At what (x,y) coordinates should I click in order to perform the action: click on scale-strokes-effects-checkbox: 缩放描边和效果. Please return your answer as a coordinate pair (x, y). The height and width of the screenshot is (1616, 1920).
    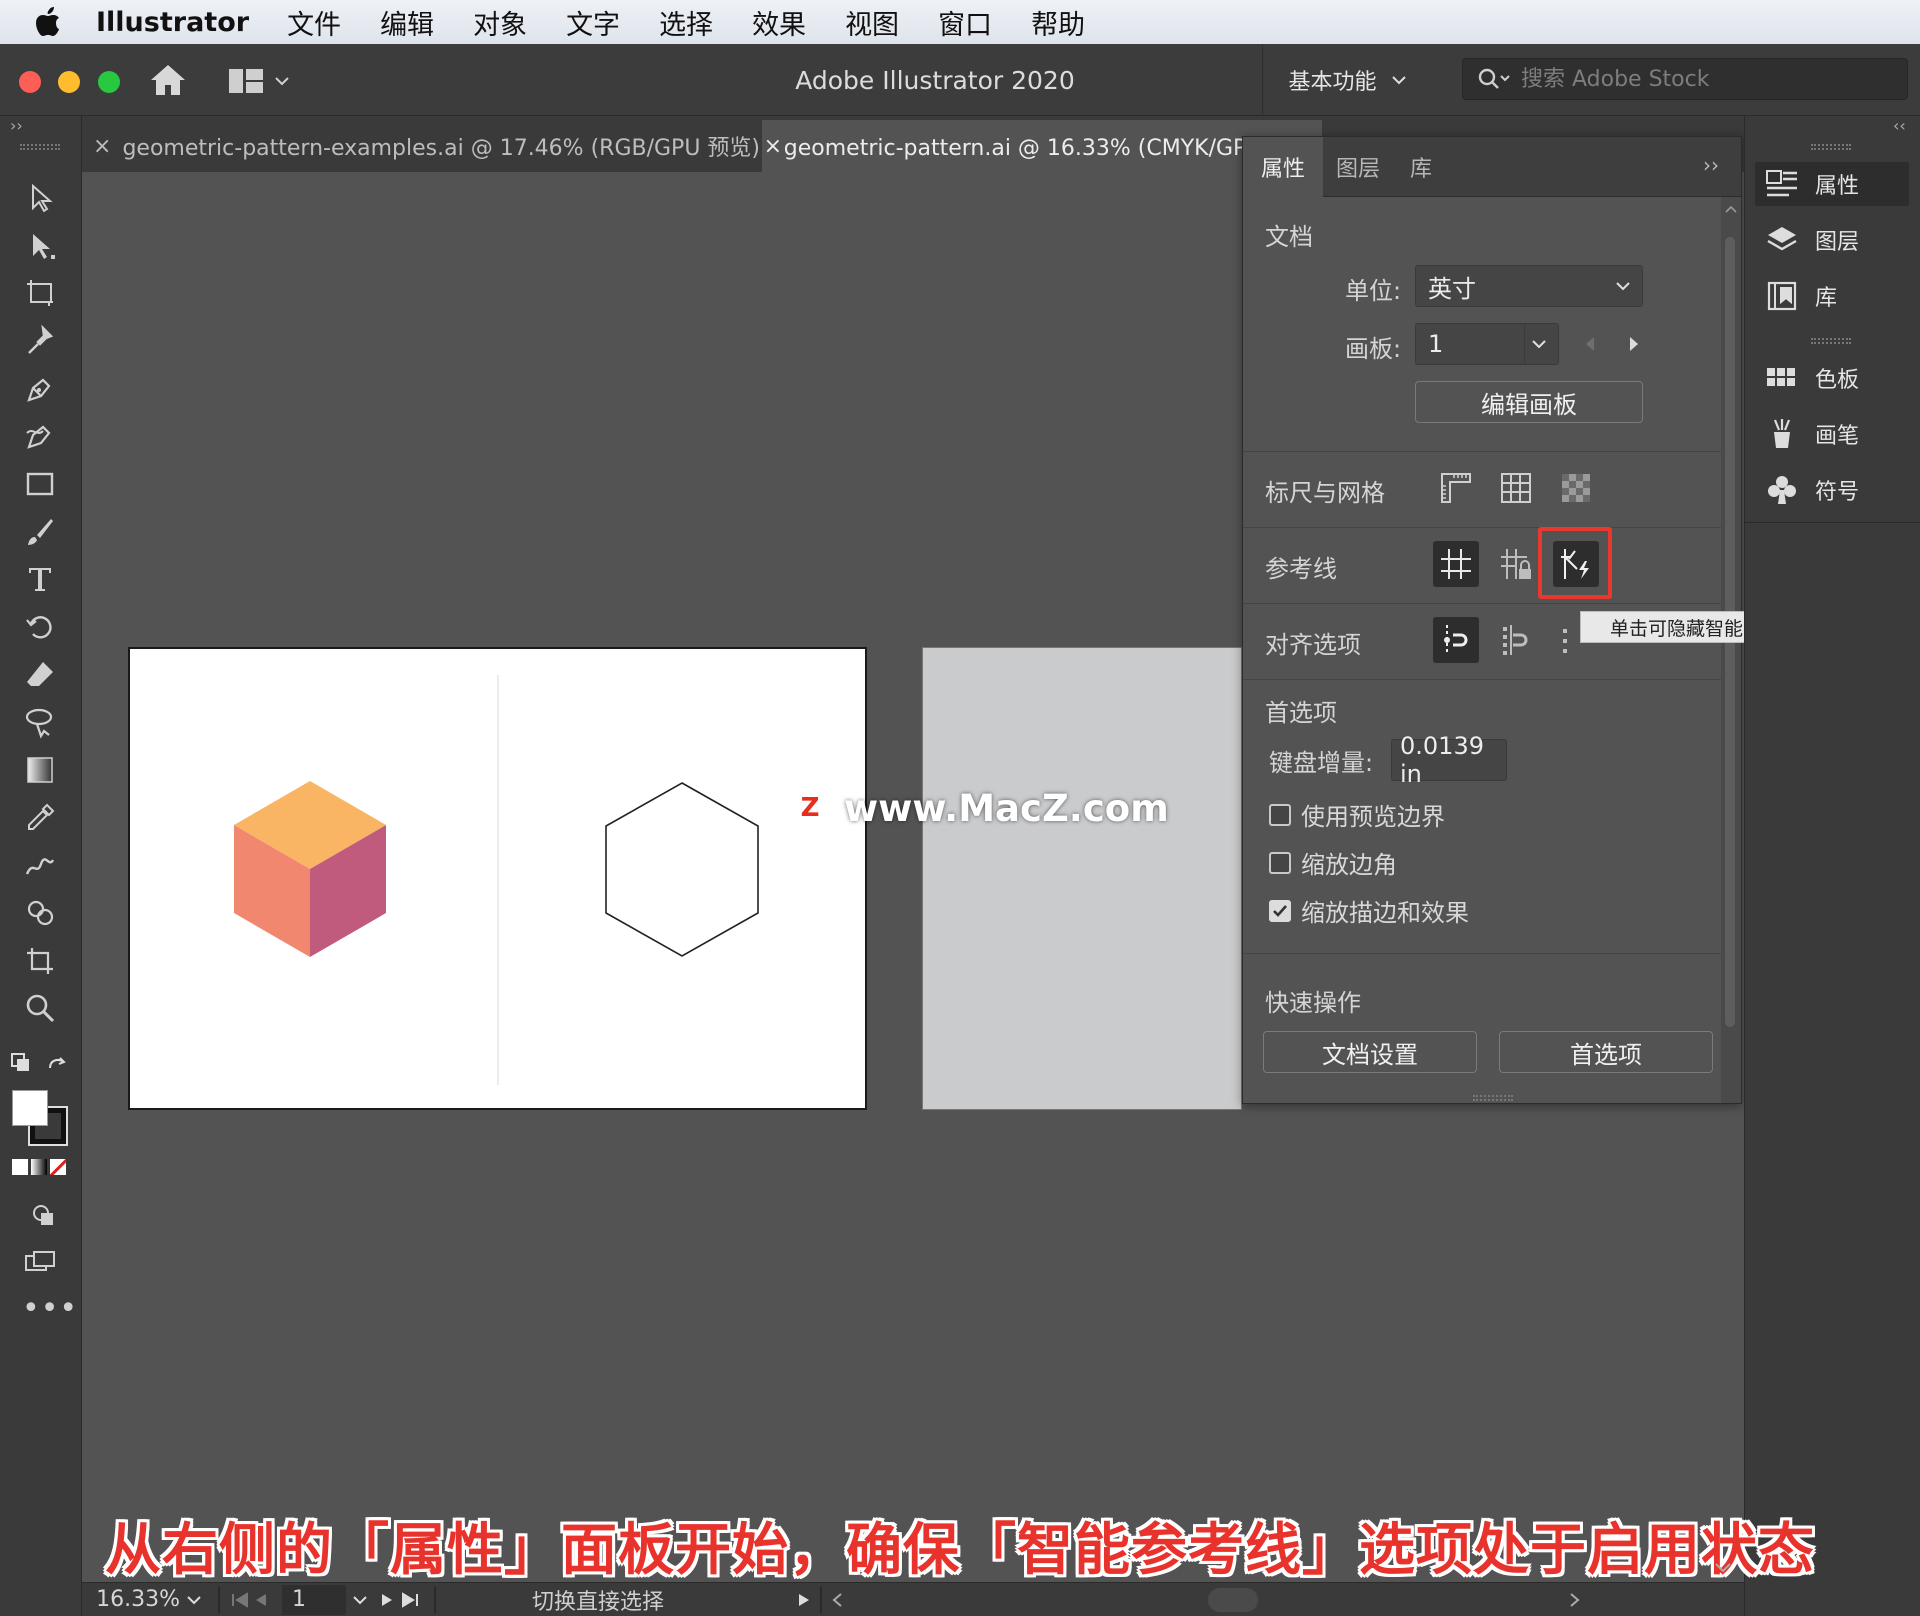
    Looking at the image, I should click on (1369, 910).